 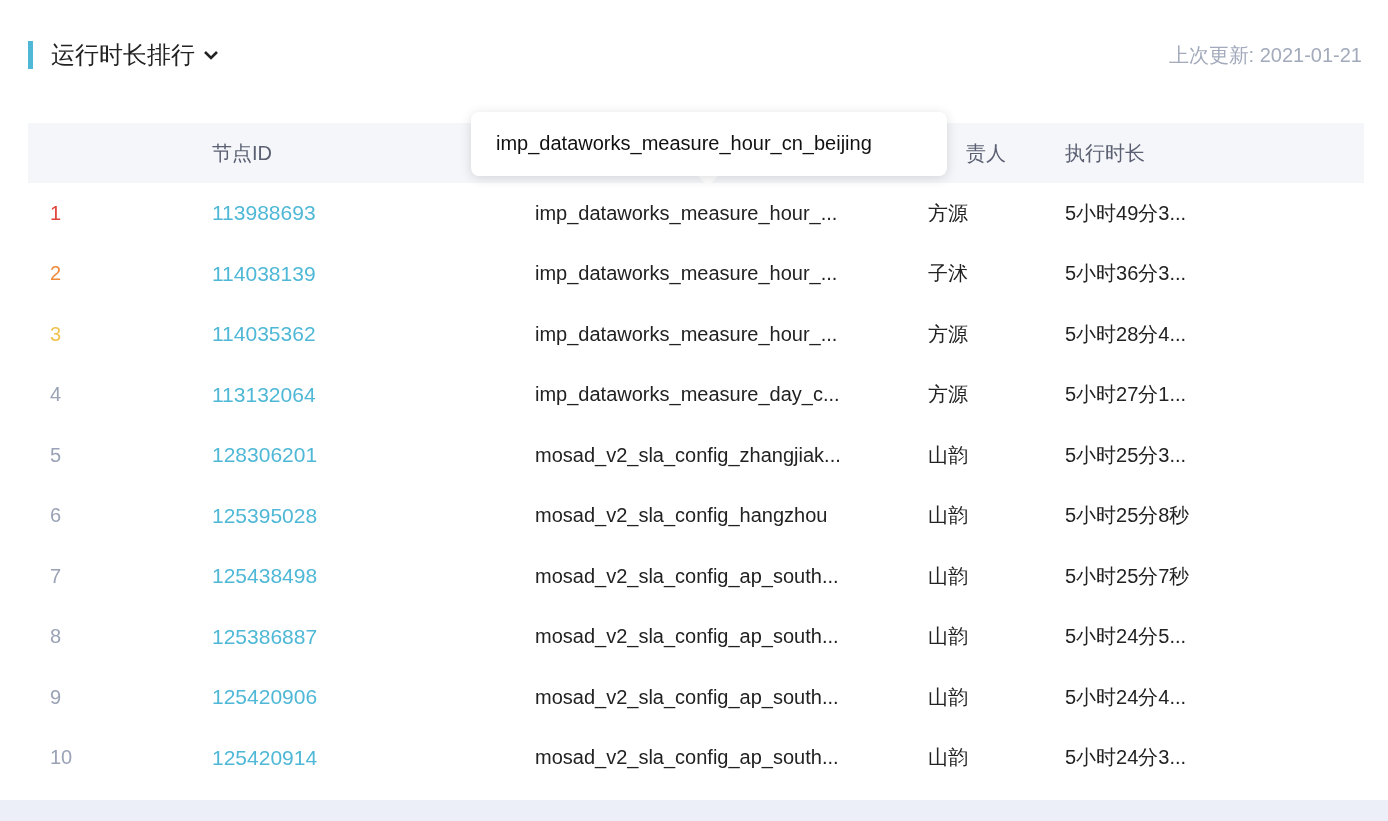 What do you see at coordinates (56, 454) in the screenshot?
I see `rank-number: 5` at bounding box center [56, 454].